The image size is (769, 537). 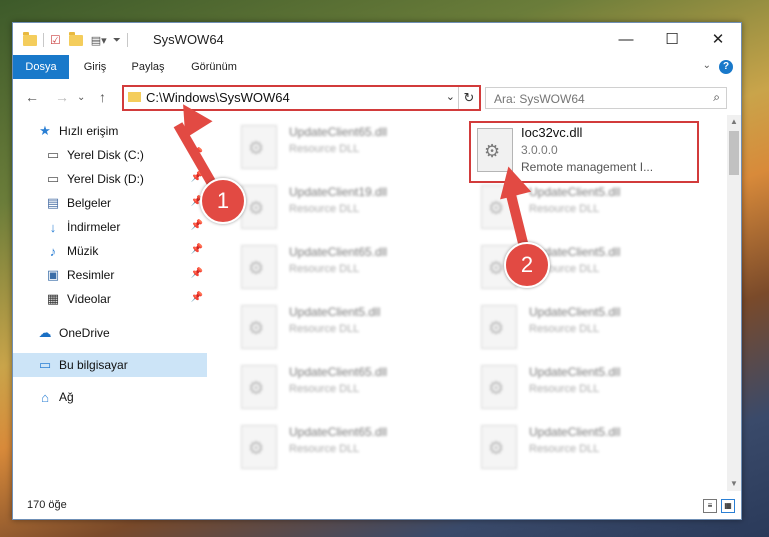 I want to click on sidebar-item-pictures: ▣ Resimler 📌, so click(x=110, y=275).